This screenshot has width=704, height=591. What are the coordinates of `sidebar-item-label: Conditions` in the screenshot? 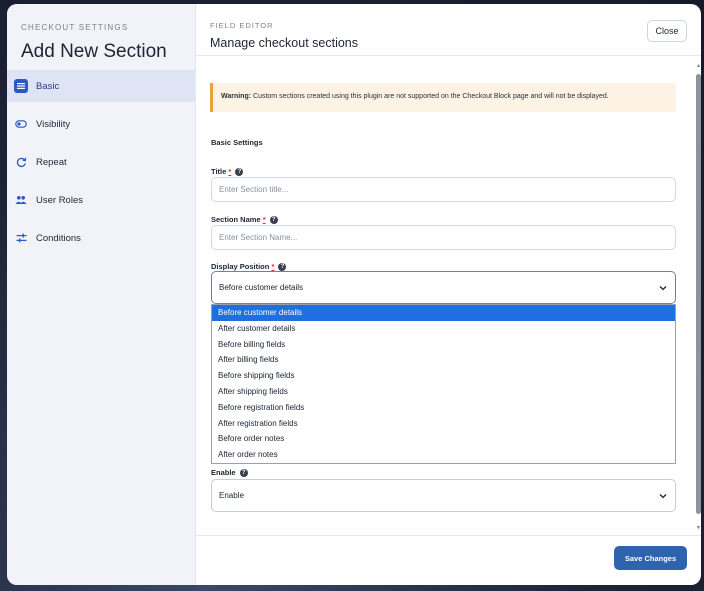 It's located at (58, 238).